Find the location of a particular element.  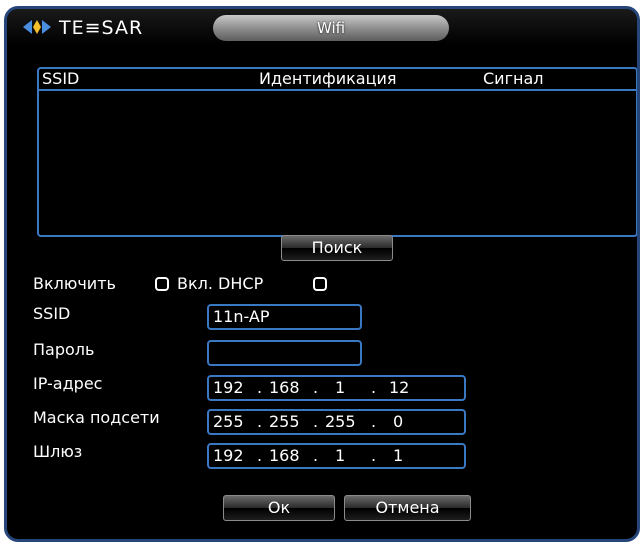

column-signal: Сигнал is located at coordinates (513, 78).